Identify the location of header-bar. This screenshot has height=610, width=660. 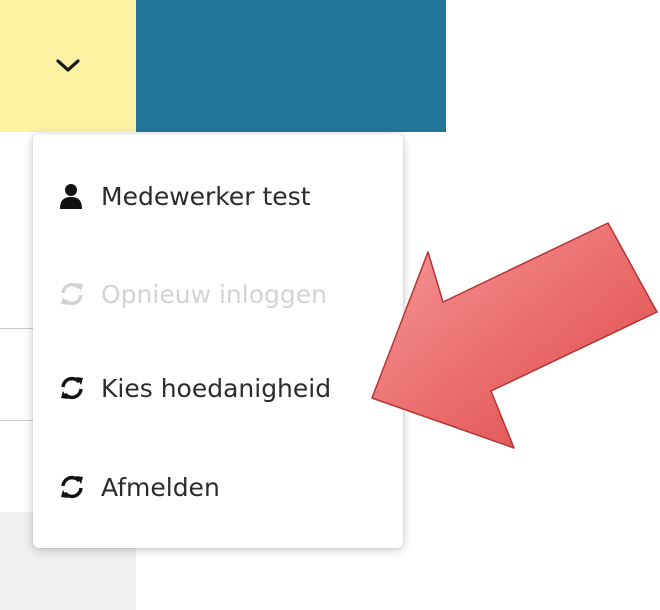
(291, 66).